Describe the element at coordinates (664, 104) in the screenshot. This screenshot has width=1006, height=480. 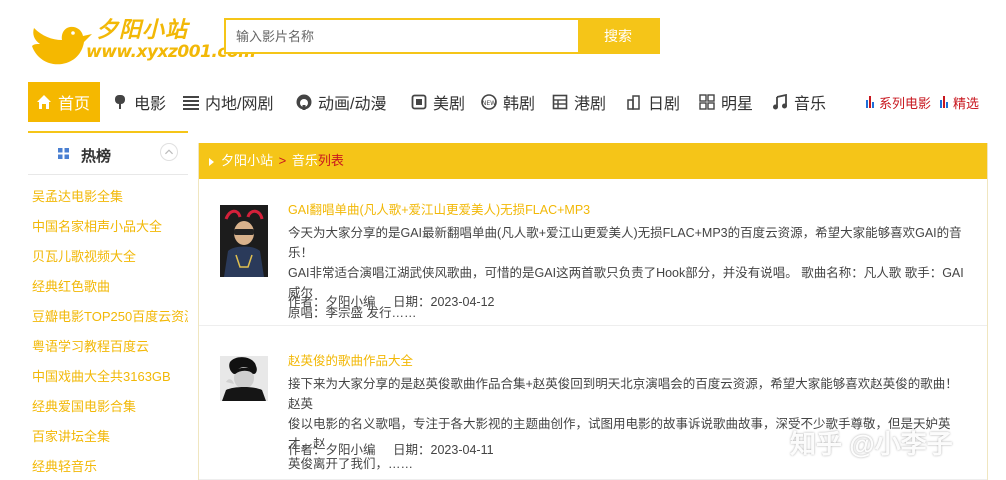
I see `nav-item-label: 日剧` at that location.